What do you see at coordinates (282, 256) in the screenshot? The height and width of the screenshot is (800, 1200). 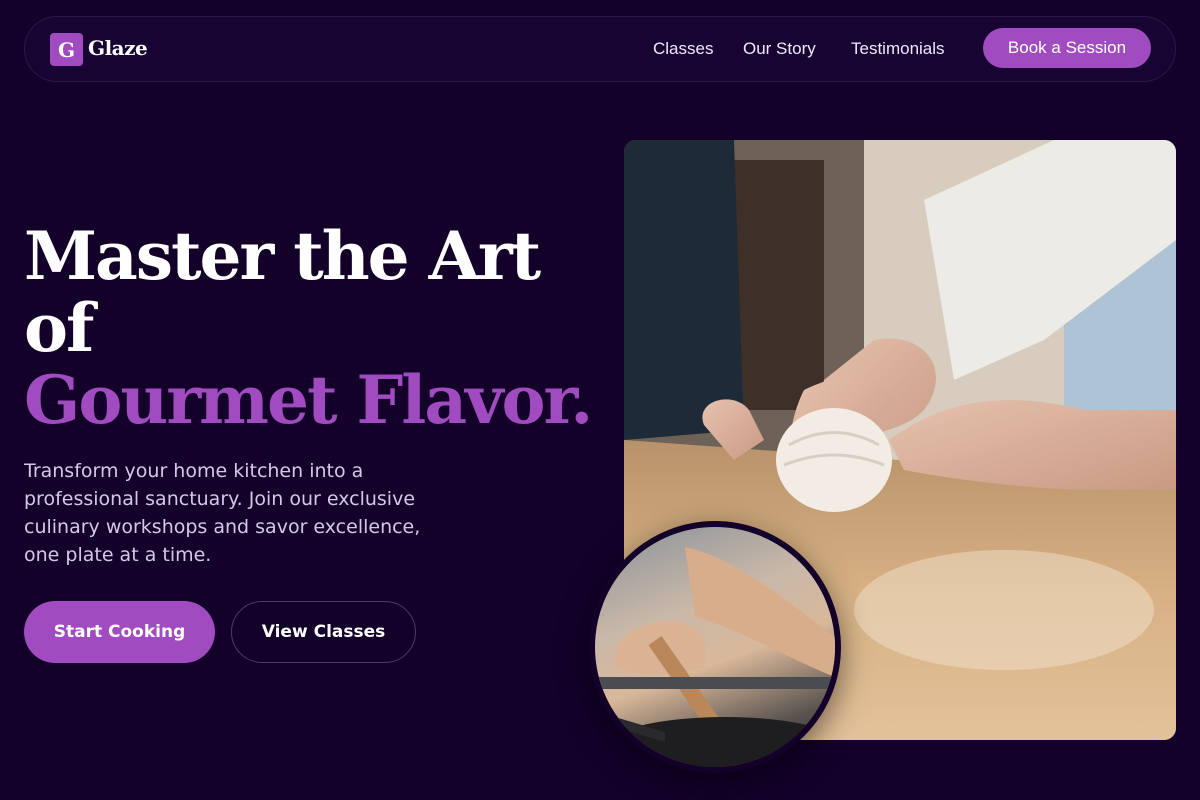 I see `hero-title-line-1: Master the Art` at bounding box center [282, 256].